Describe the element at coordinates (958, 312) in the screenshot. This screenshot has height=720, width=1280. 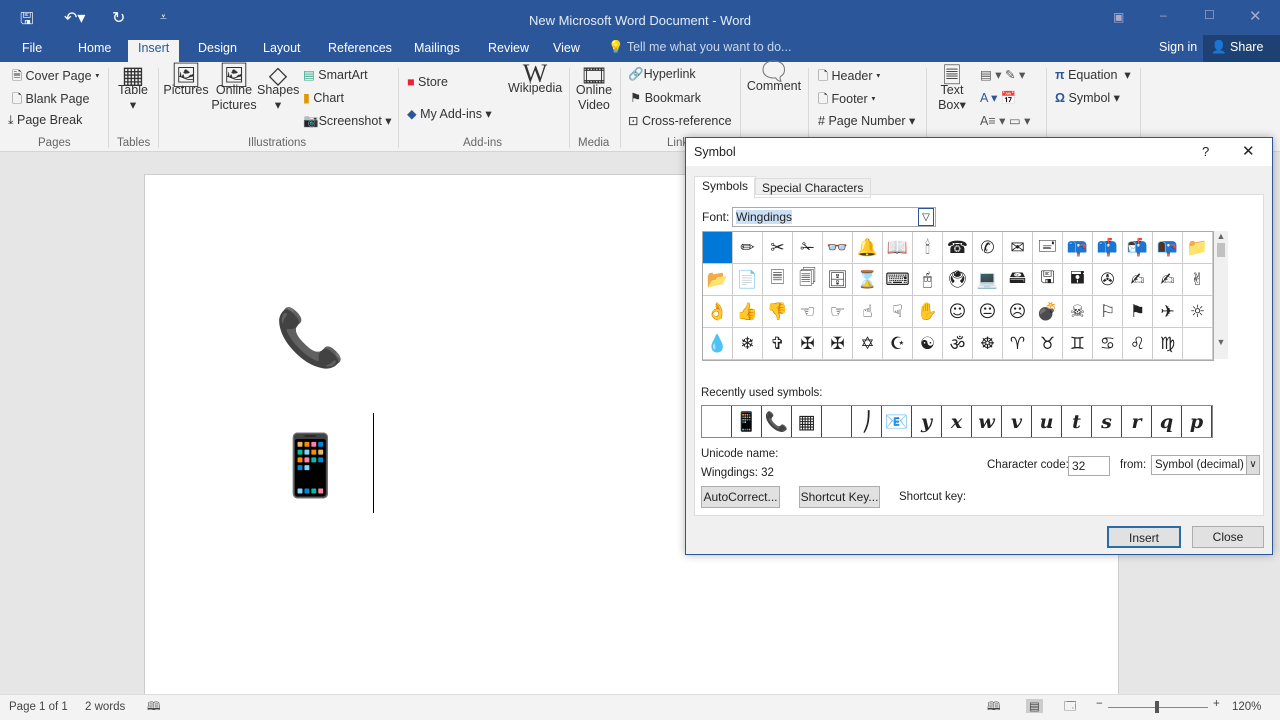
I see `symbol-cell: ☺` at that location.